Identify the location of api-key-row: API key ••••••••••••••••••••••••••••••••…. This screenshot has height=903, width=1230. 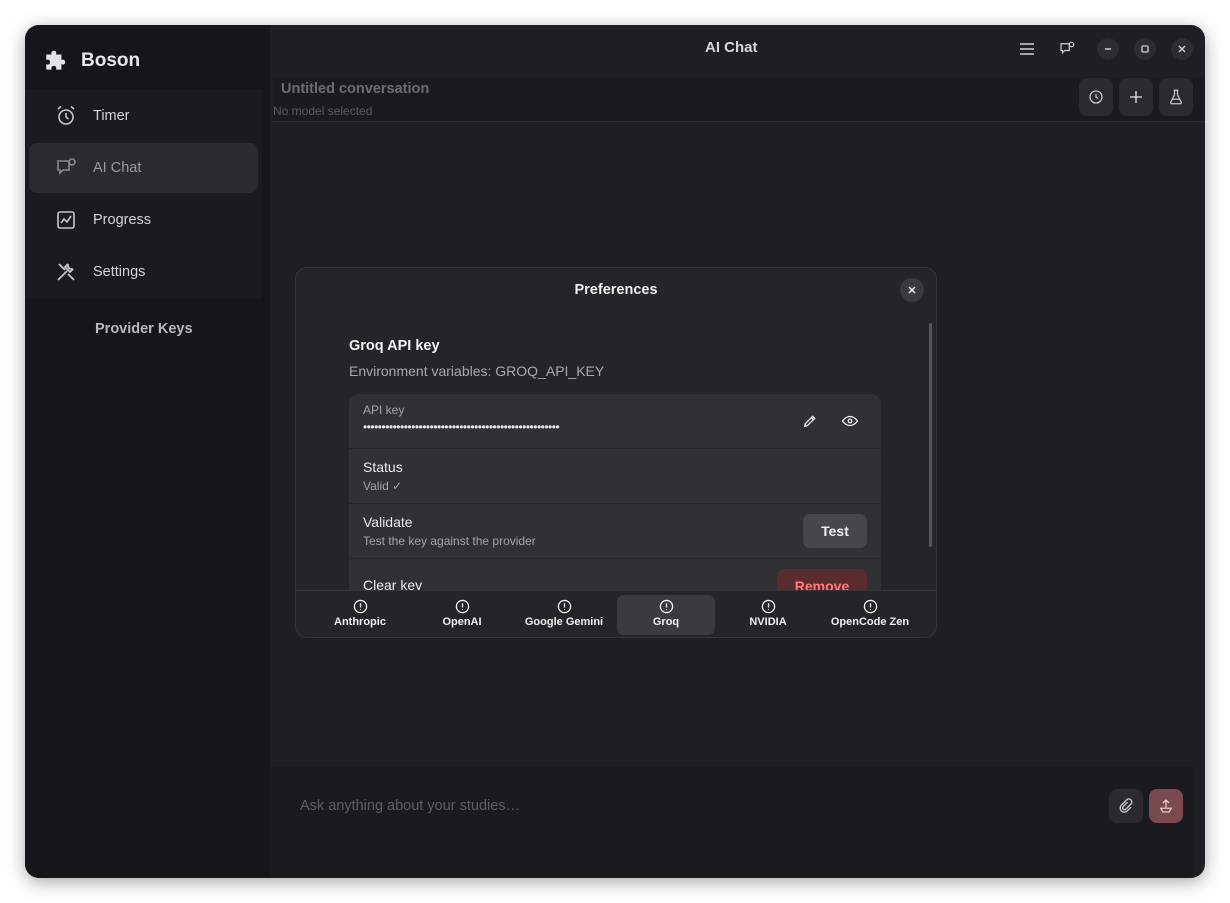
(615, 421).